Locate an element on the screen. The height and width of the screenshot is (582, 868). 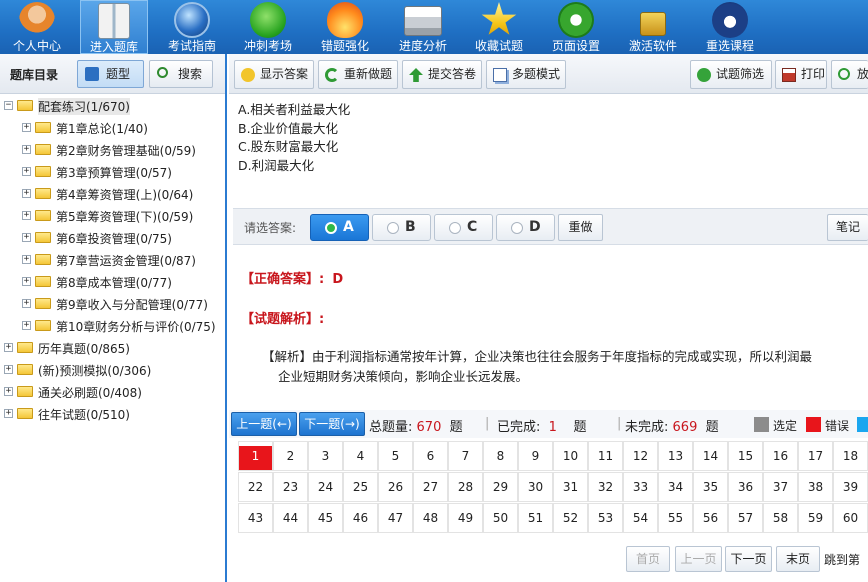
question-number-cell: 30 is located at coordinates (535, 487).